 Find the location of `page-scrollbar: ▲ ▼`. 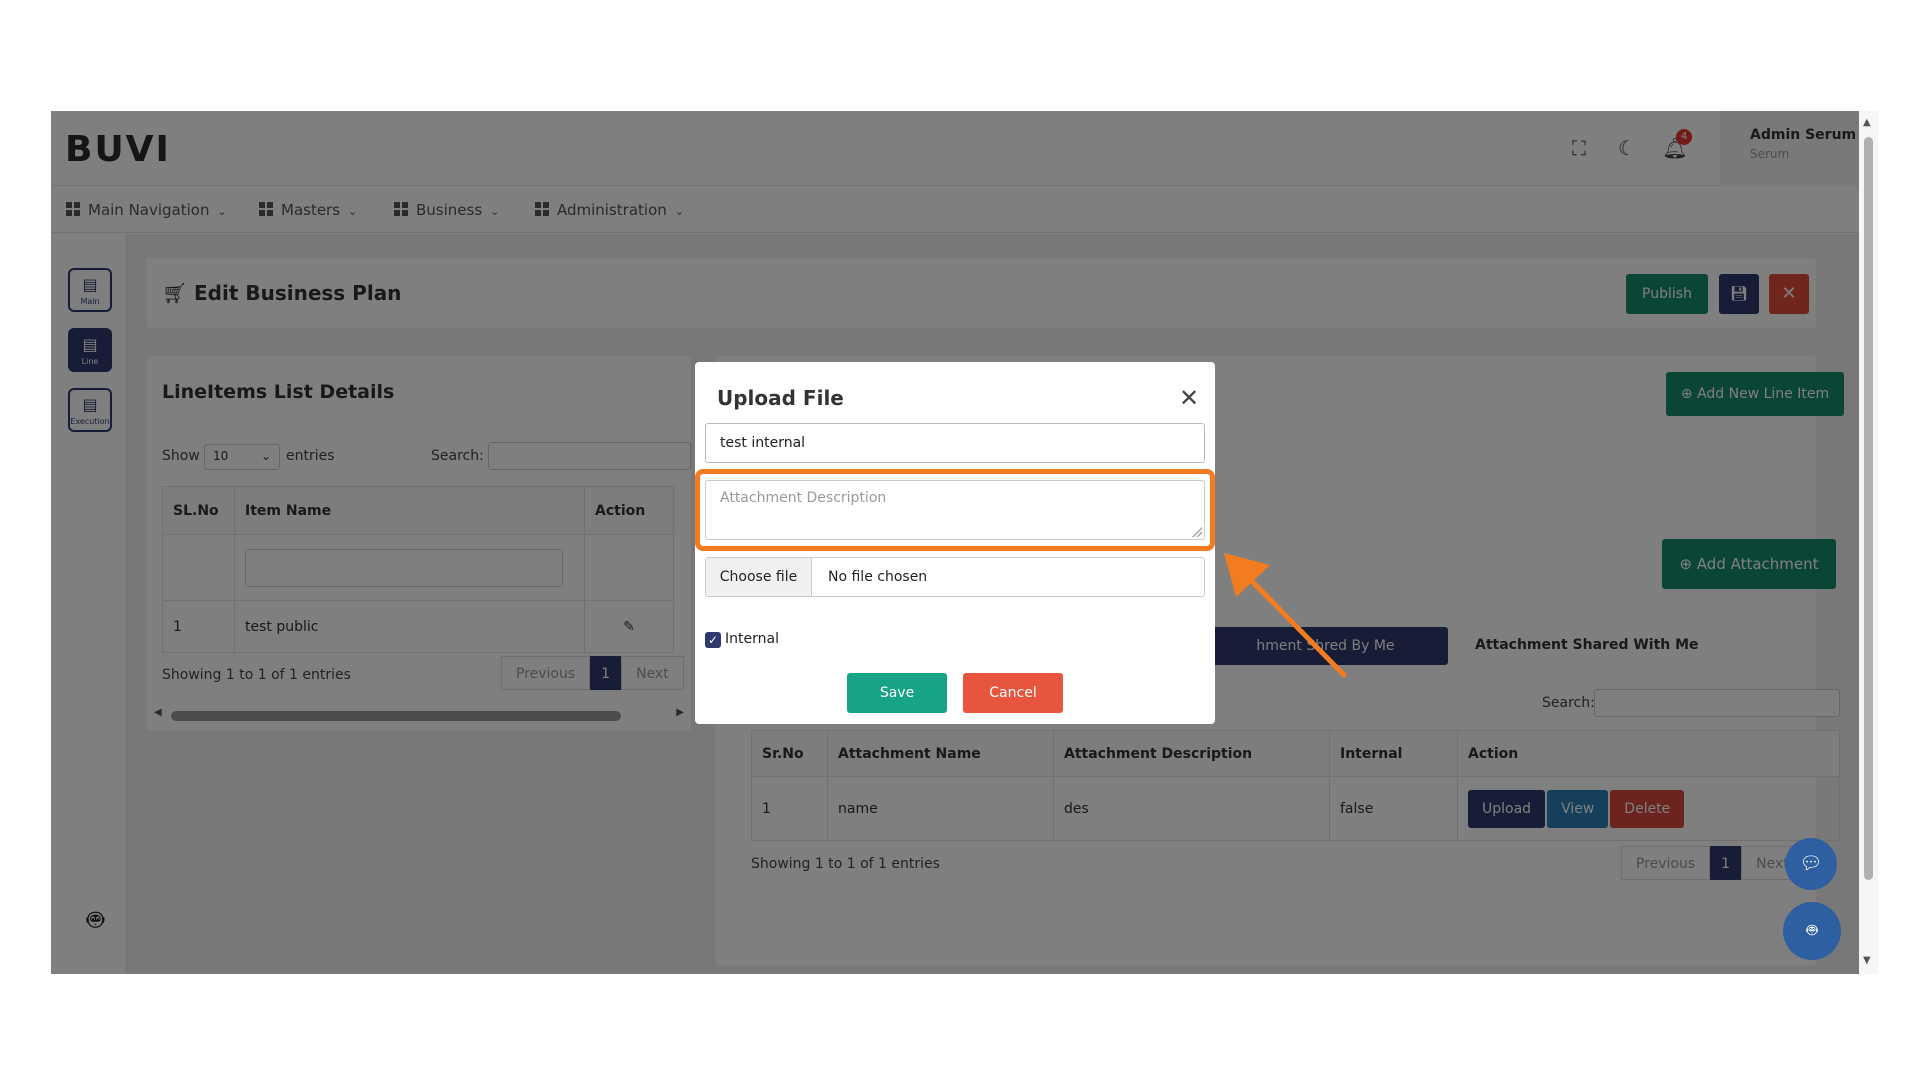

page-scrollbar: ▲ ▼ is located at coordinates (1868, 542).